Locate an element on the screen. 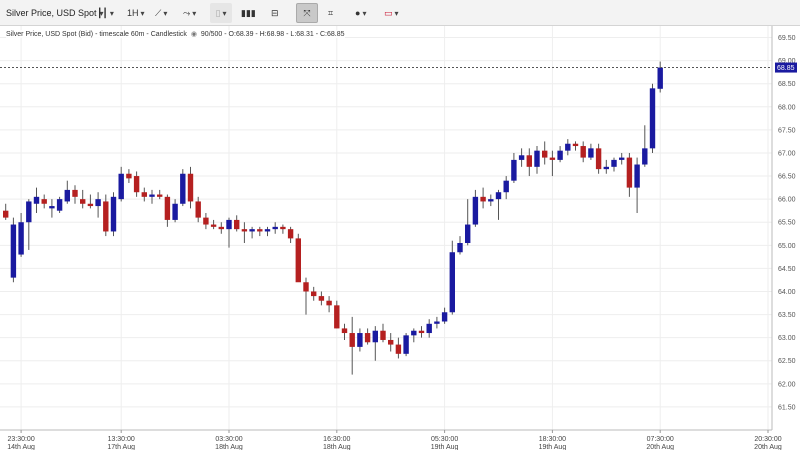 The height and width of the screenshot is (450, 800). screenshot-button: ⌗ is located at coordinates (330, 13).